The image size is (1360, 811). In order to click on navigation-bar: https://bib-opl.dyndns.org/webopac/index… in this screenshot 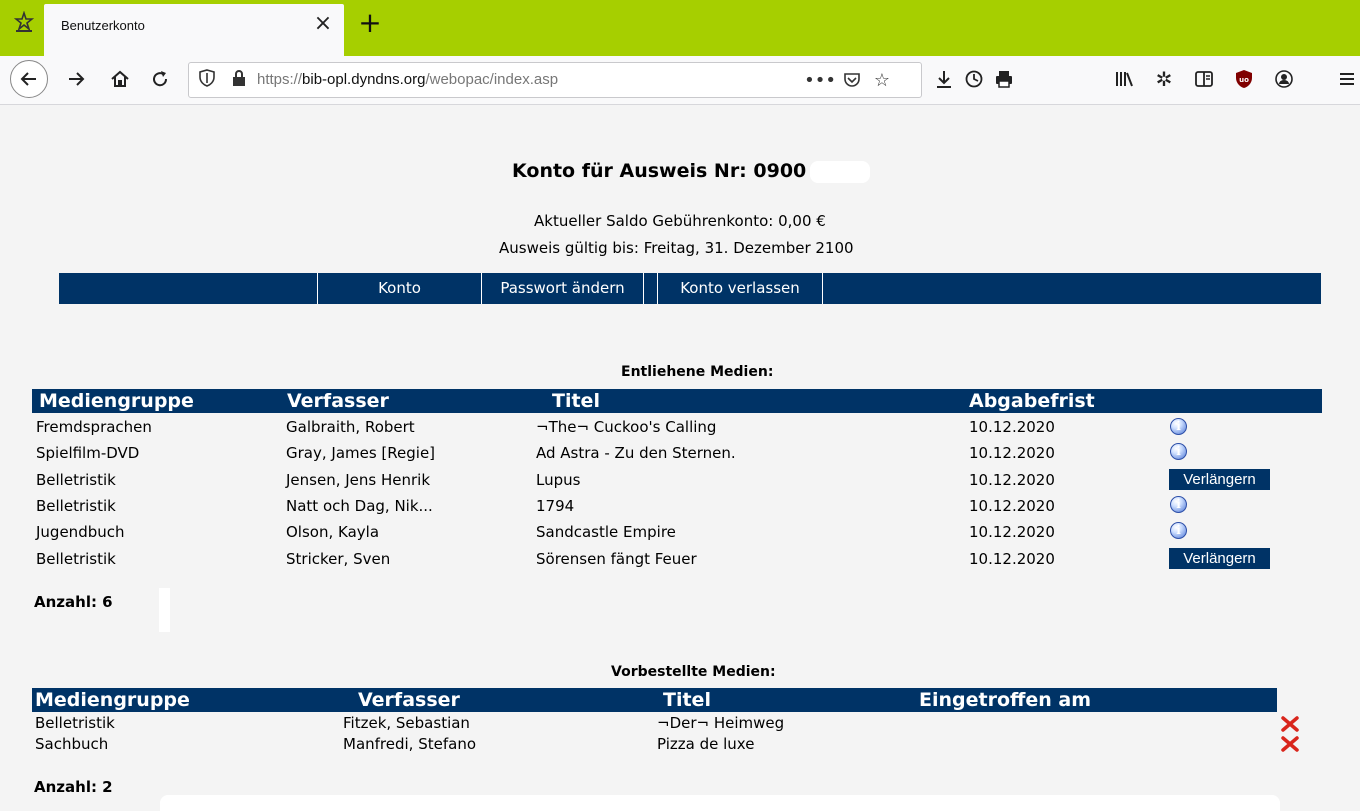, I will do `click(680, 80)`.